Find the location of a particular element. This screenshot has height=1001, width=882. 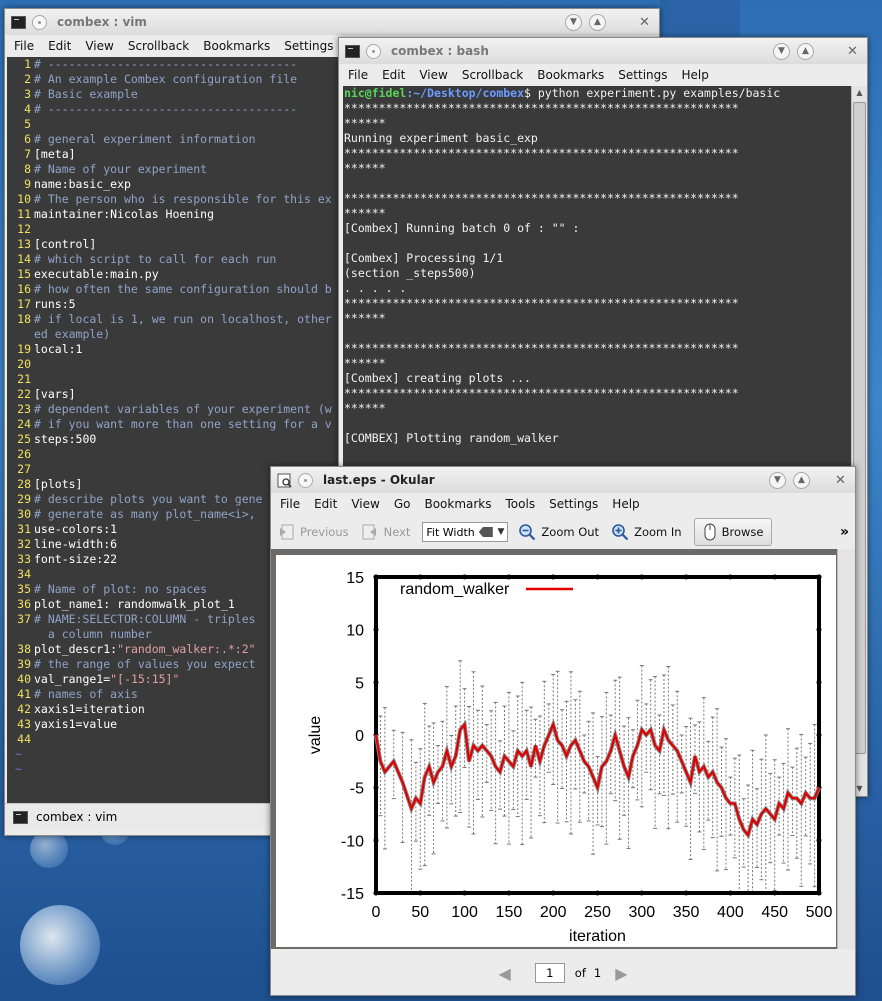

line-text: [plots] is located at coordinates (58, 484).